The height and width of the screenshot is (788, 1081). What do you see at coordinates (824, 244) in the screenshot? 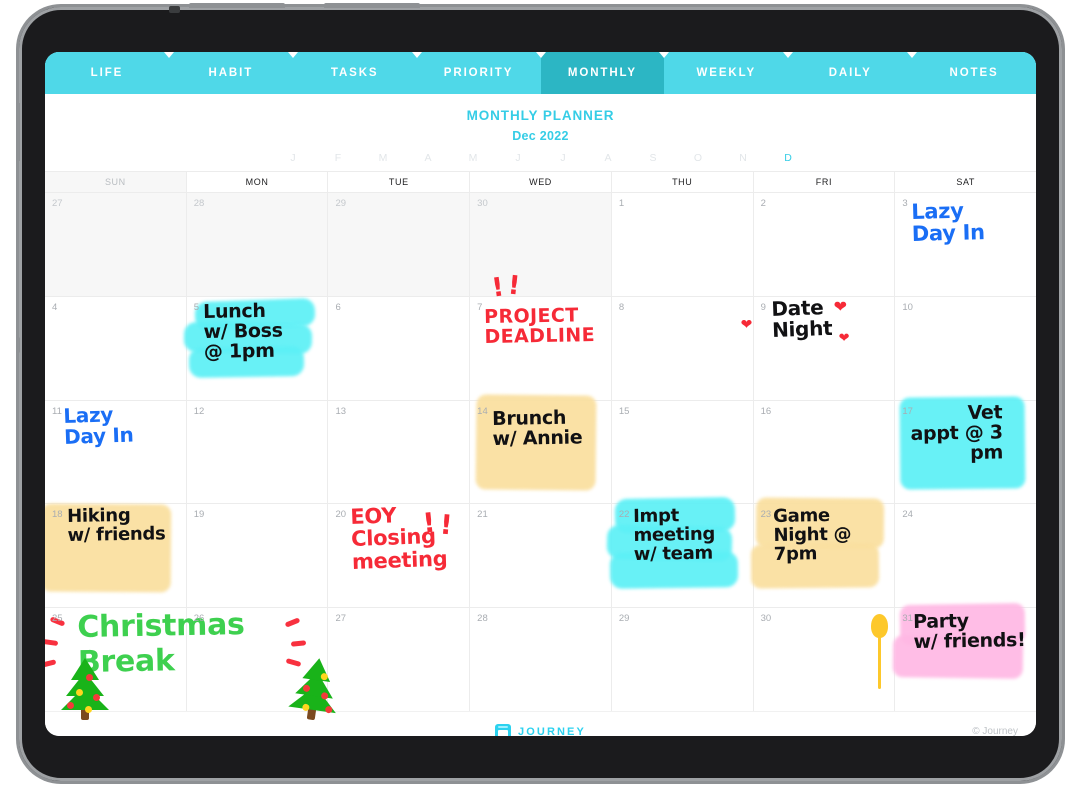
I see `day-cell: 2` at bounding box center [824, 244].